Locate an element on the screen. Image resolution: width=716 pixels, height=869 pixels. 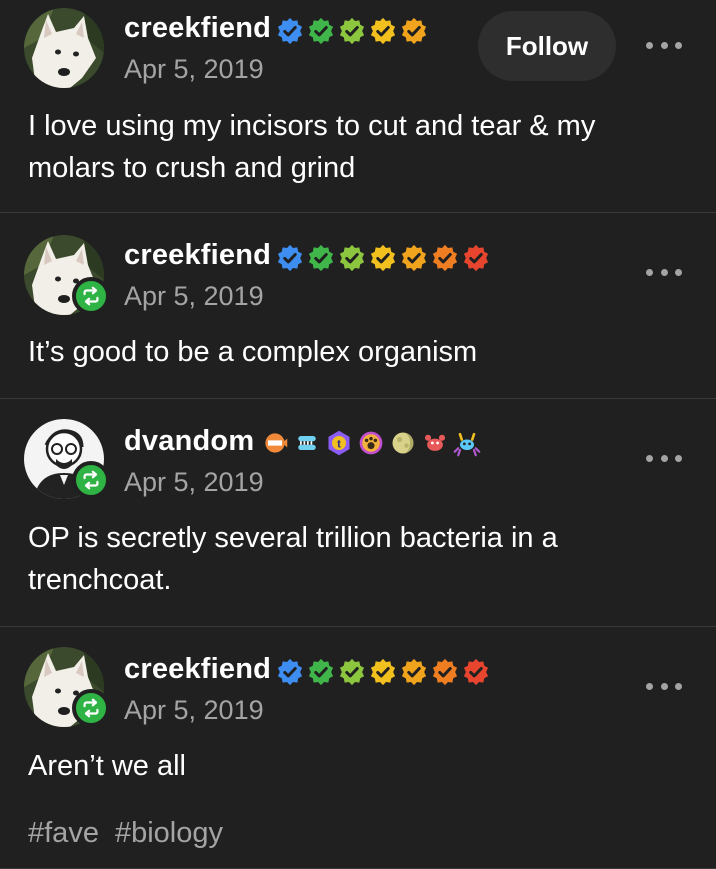
moon-badge-icon is located at coordinates (403, 443).